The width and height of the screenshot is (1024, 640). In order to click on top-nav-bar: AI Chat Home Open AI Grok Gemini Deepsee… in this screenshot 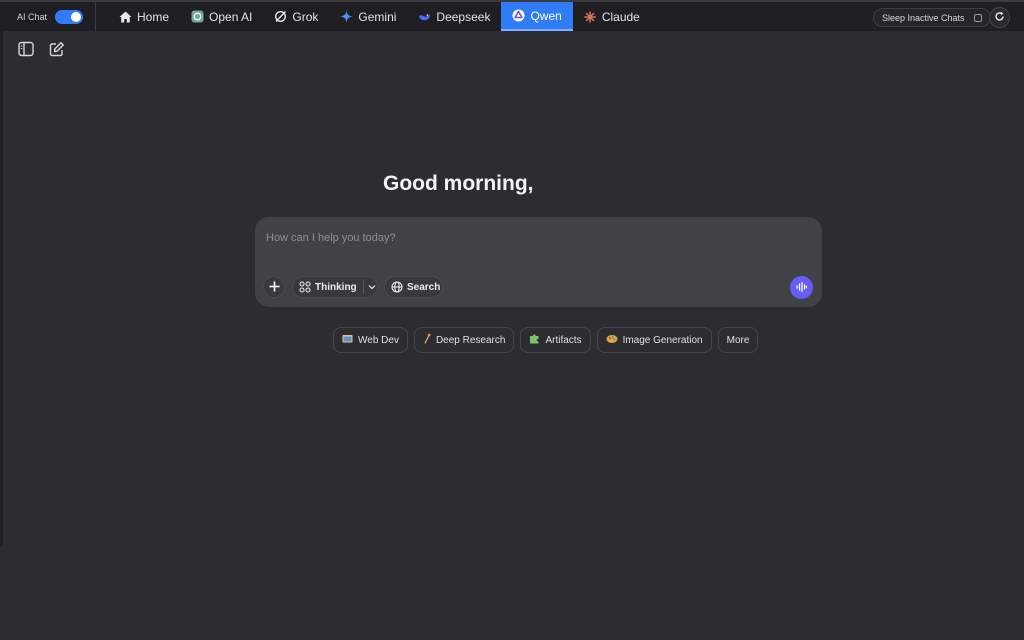, I will do `click(512, 15)`.